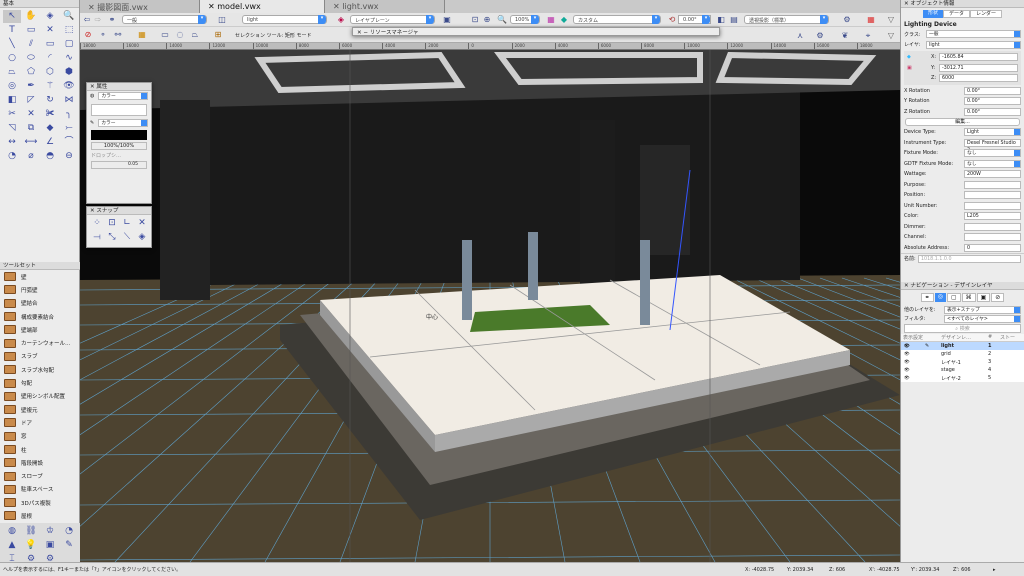 Image resolution: width=1024 pixels, height=576 pixels. What do you see at coordinates (992, 132) in the screenshot?
I see `property-value: Light` at bounding box center [992, 132].